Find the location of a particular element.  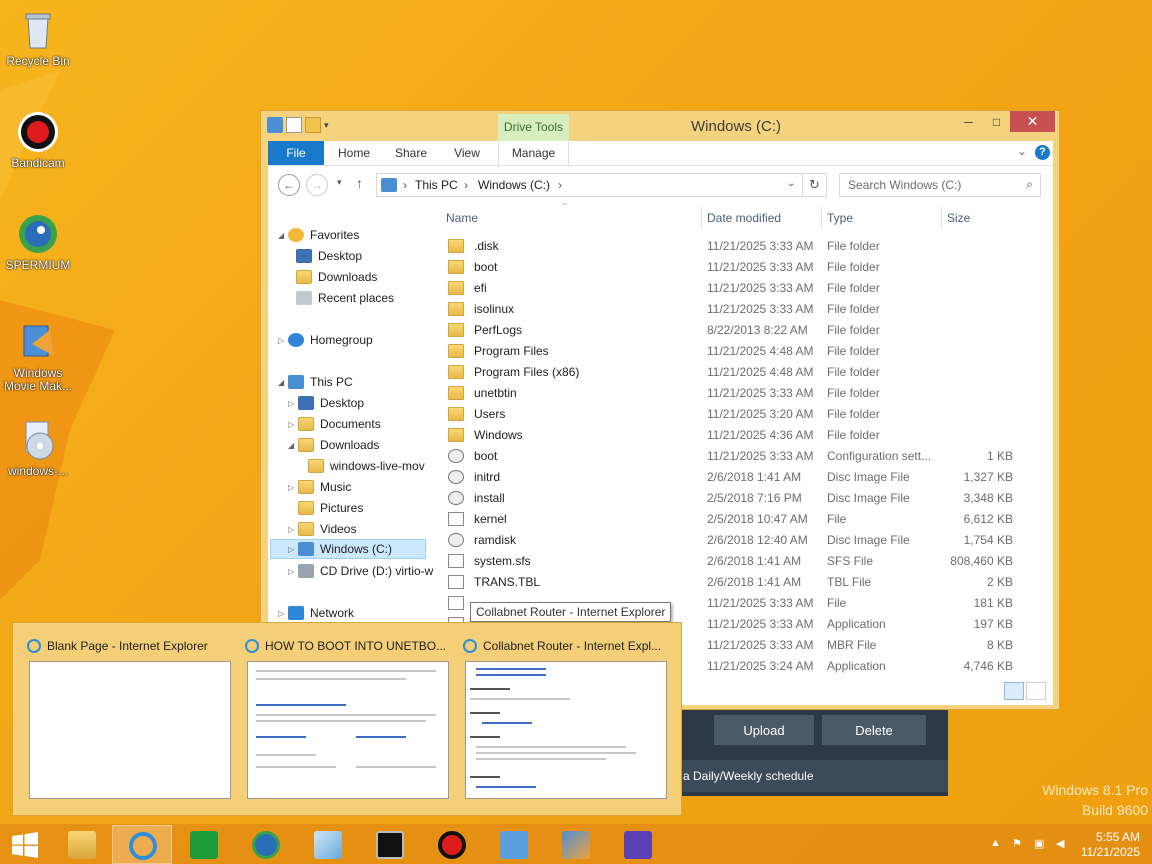

refresh-button: ↻ is located at coordinates (815, 185).